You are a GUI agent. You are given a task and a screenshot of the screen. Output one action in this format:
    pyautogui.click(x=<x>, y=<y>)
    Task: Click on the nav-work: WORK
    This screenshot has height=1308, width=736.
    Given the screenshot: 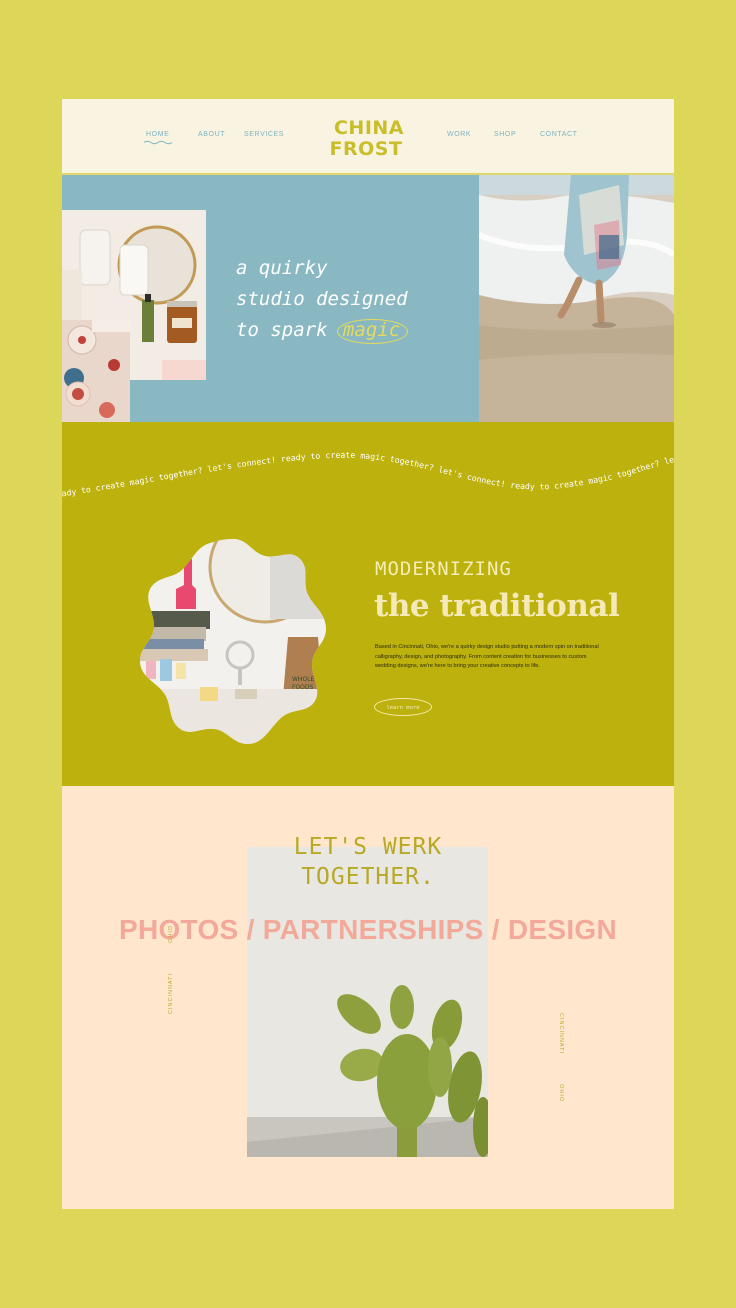 What is the action you would take?
    pyautogui.click(x=459, y=134)
    